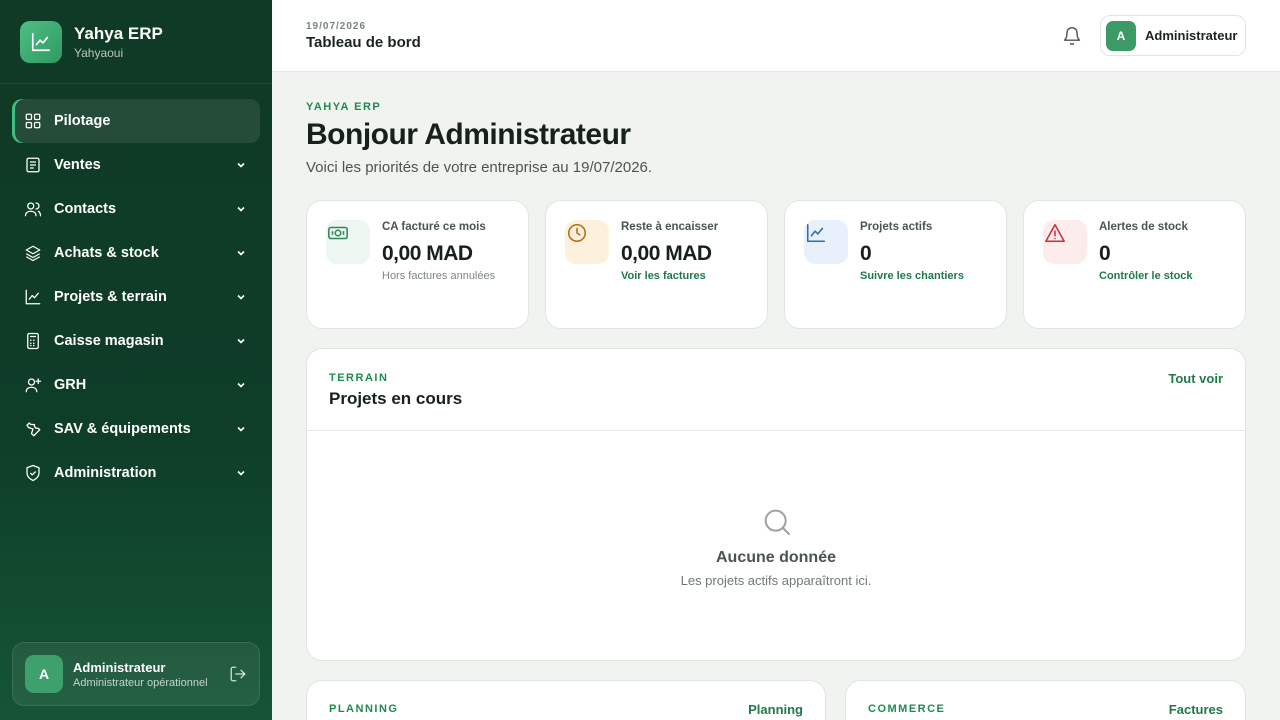 The width and height of the screenshot is (1280, 720). I want to click on user-menu-button: A Administrateur, so click(1173, 35).